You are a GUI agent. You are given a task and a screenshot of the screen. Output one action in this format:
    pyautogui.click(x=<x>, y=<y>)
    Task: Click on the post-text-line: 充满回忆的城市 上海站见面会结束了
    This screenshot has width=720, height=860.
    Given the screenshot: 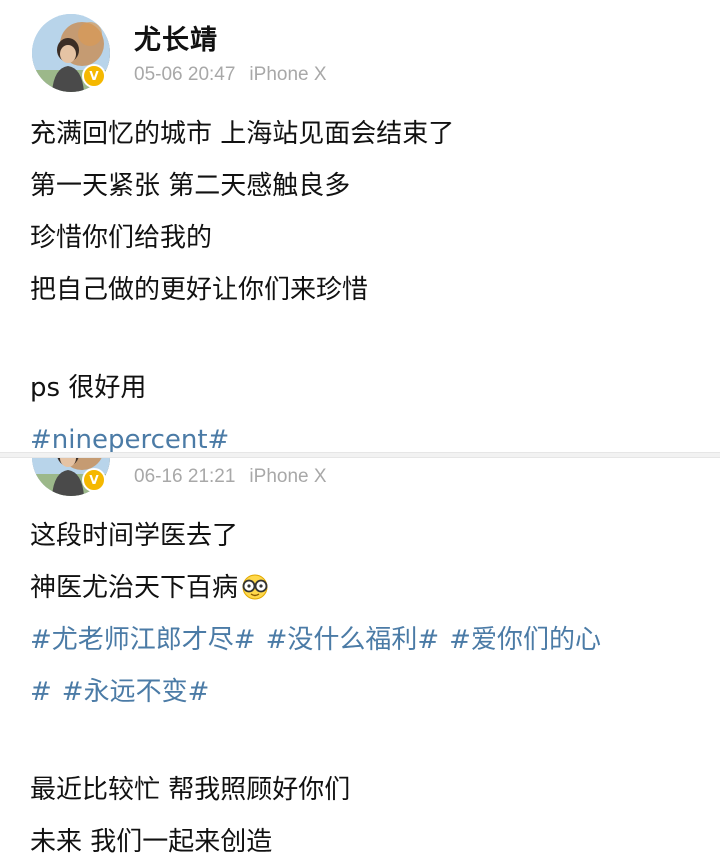 What is the action you would take?
    pyautogui.click(x=242, y=134)
    